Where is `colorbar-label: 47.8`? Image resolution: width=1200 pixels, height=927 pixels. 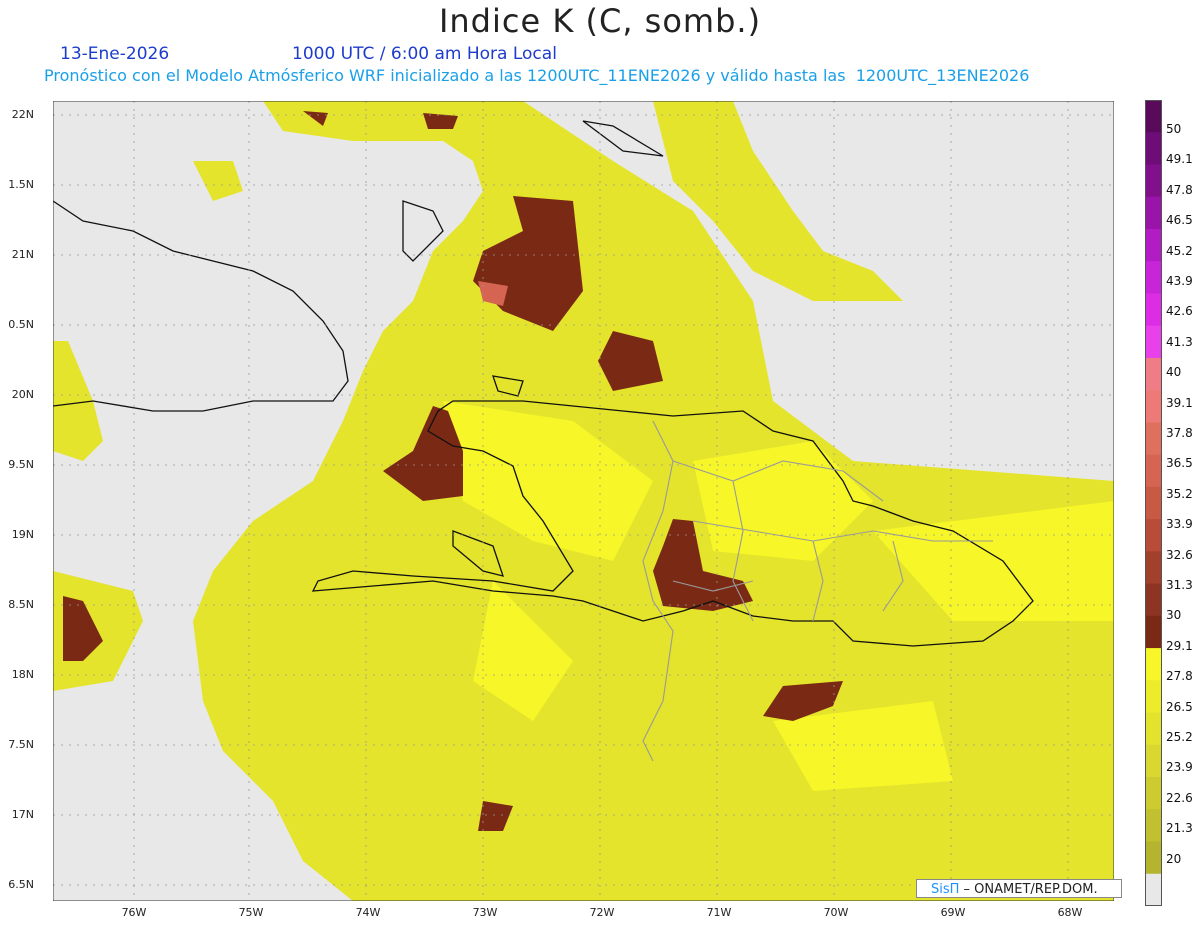
colorbar-label: 47.8 is located at coordinates (1179, 189).